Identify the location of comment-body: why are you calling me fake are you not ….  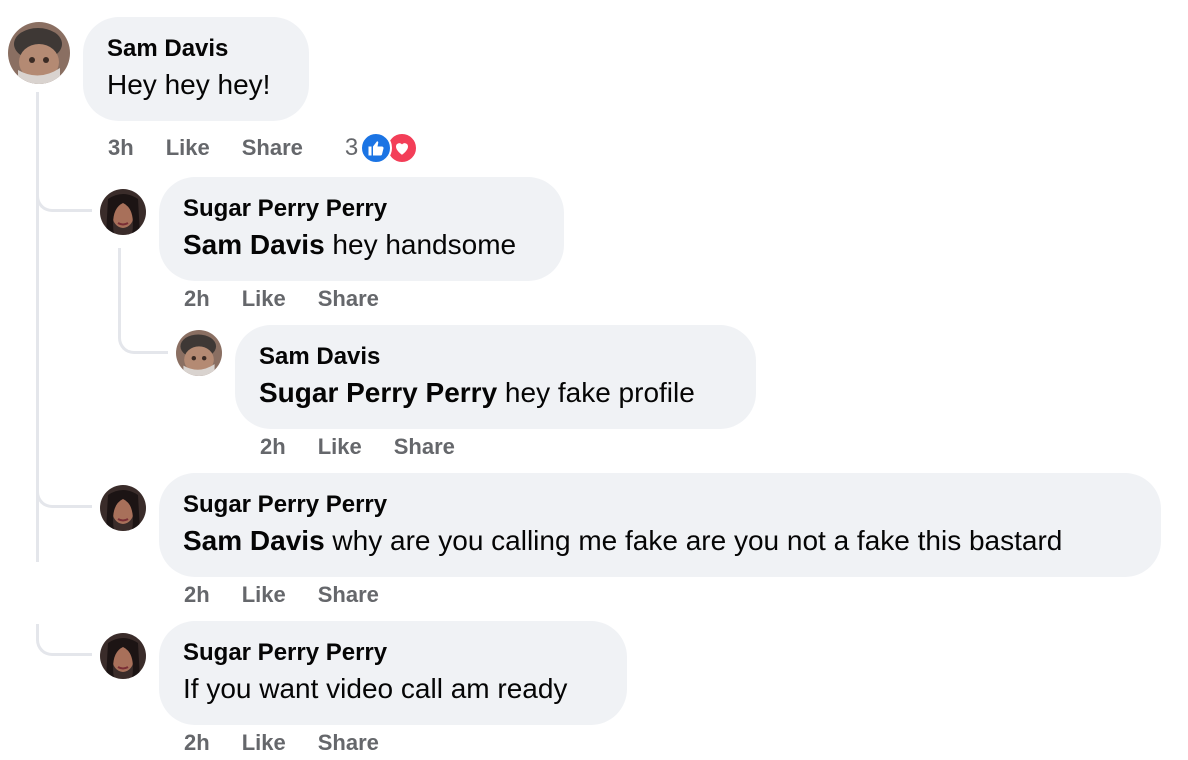
(693, 540).